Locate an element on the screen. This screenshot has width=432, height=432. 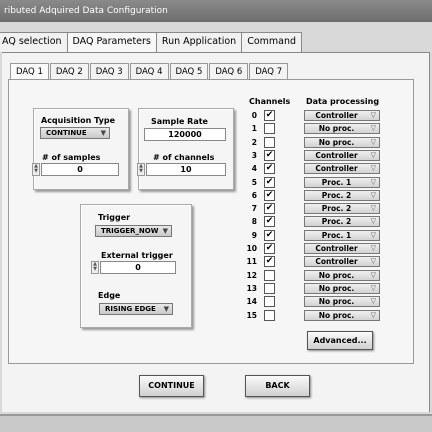
trigger-value: TRIGGER_NOW is located at coordinates (130, 231).